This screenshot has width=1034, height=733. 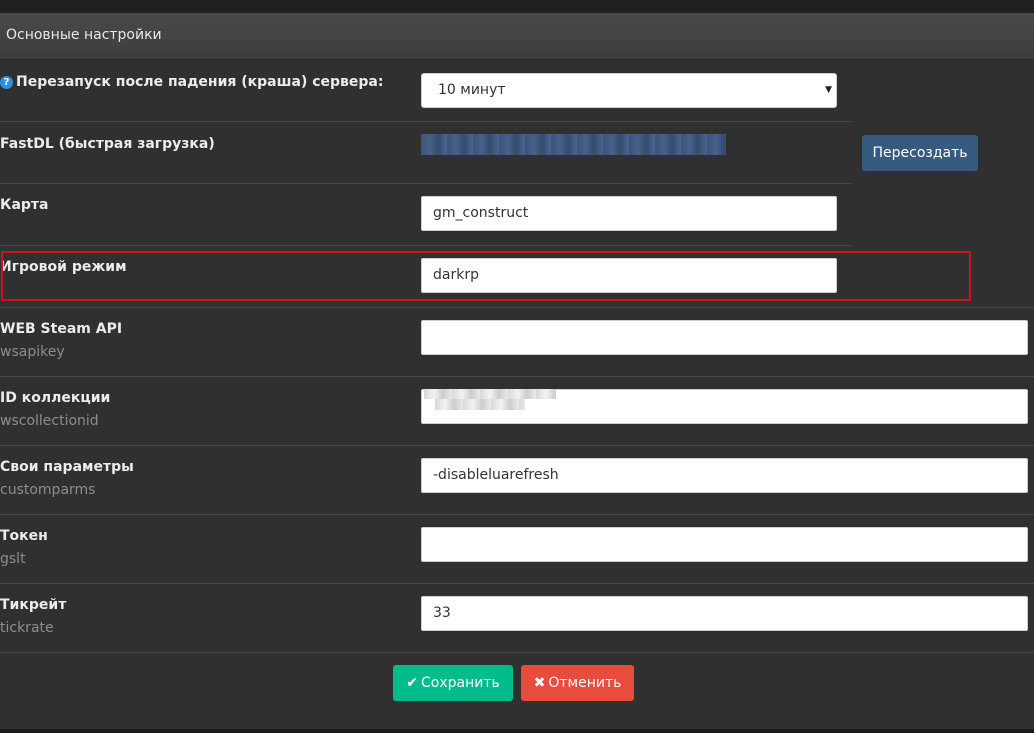 What do you see at coordinates (32, 352) in the screenshot?
I see `wsapikey-sublabel: wsapikey` at bounding box center [32, 352].